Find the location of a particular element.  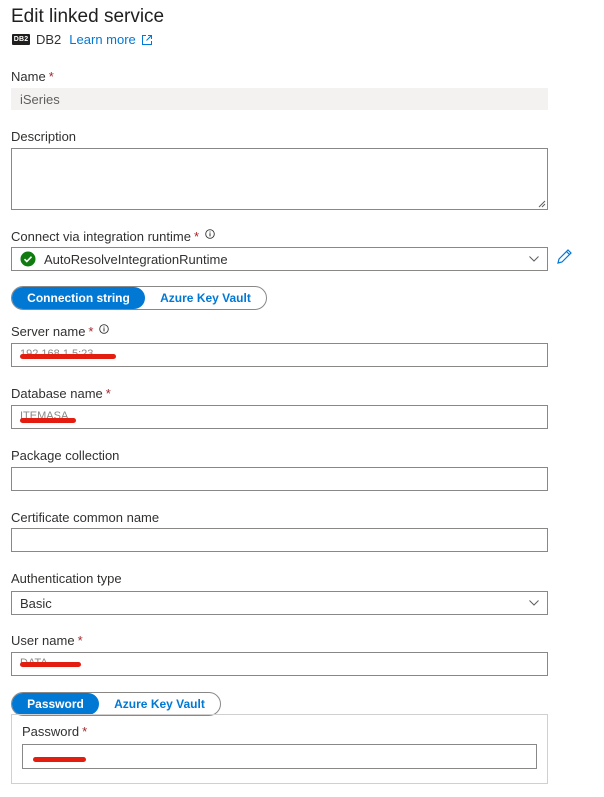

learn-more-link: Learn more is located at coordinates (110, 39).